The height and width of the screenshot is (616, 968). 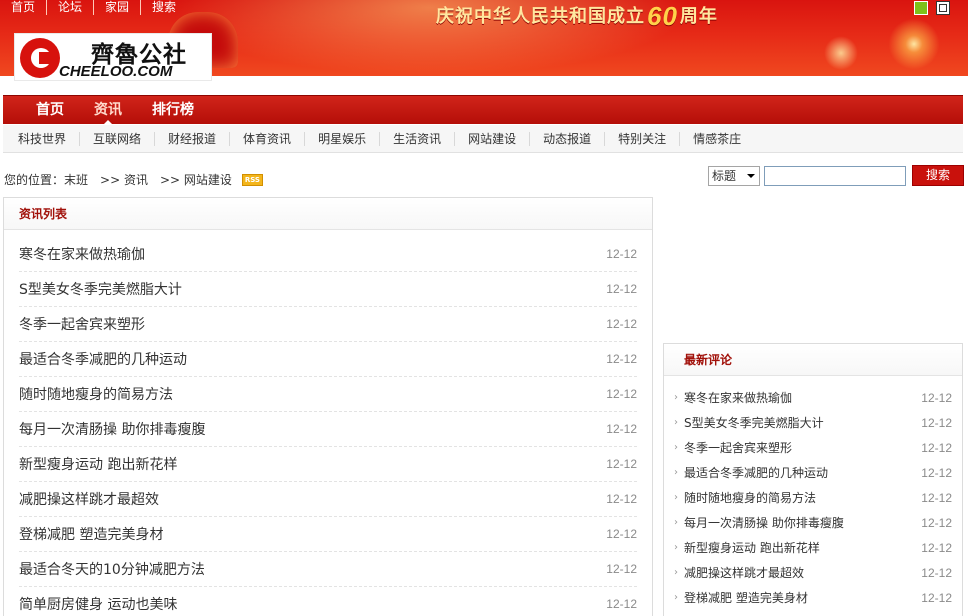 I want to click on main-nav-news: 资讯, so click(x=108, y=110).